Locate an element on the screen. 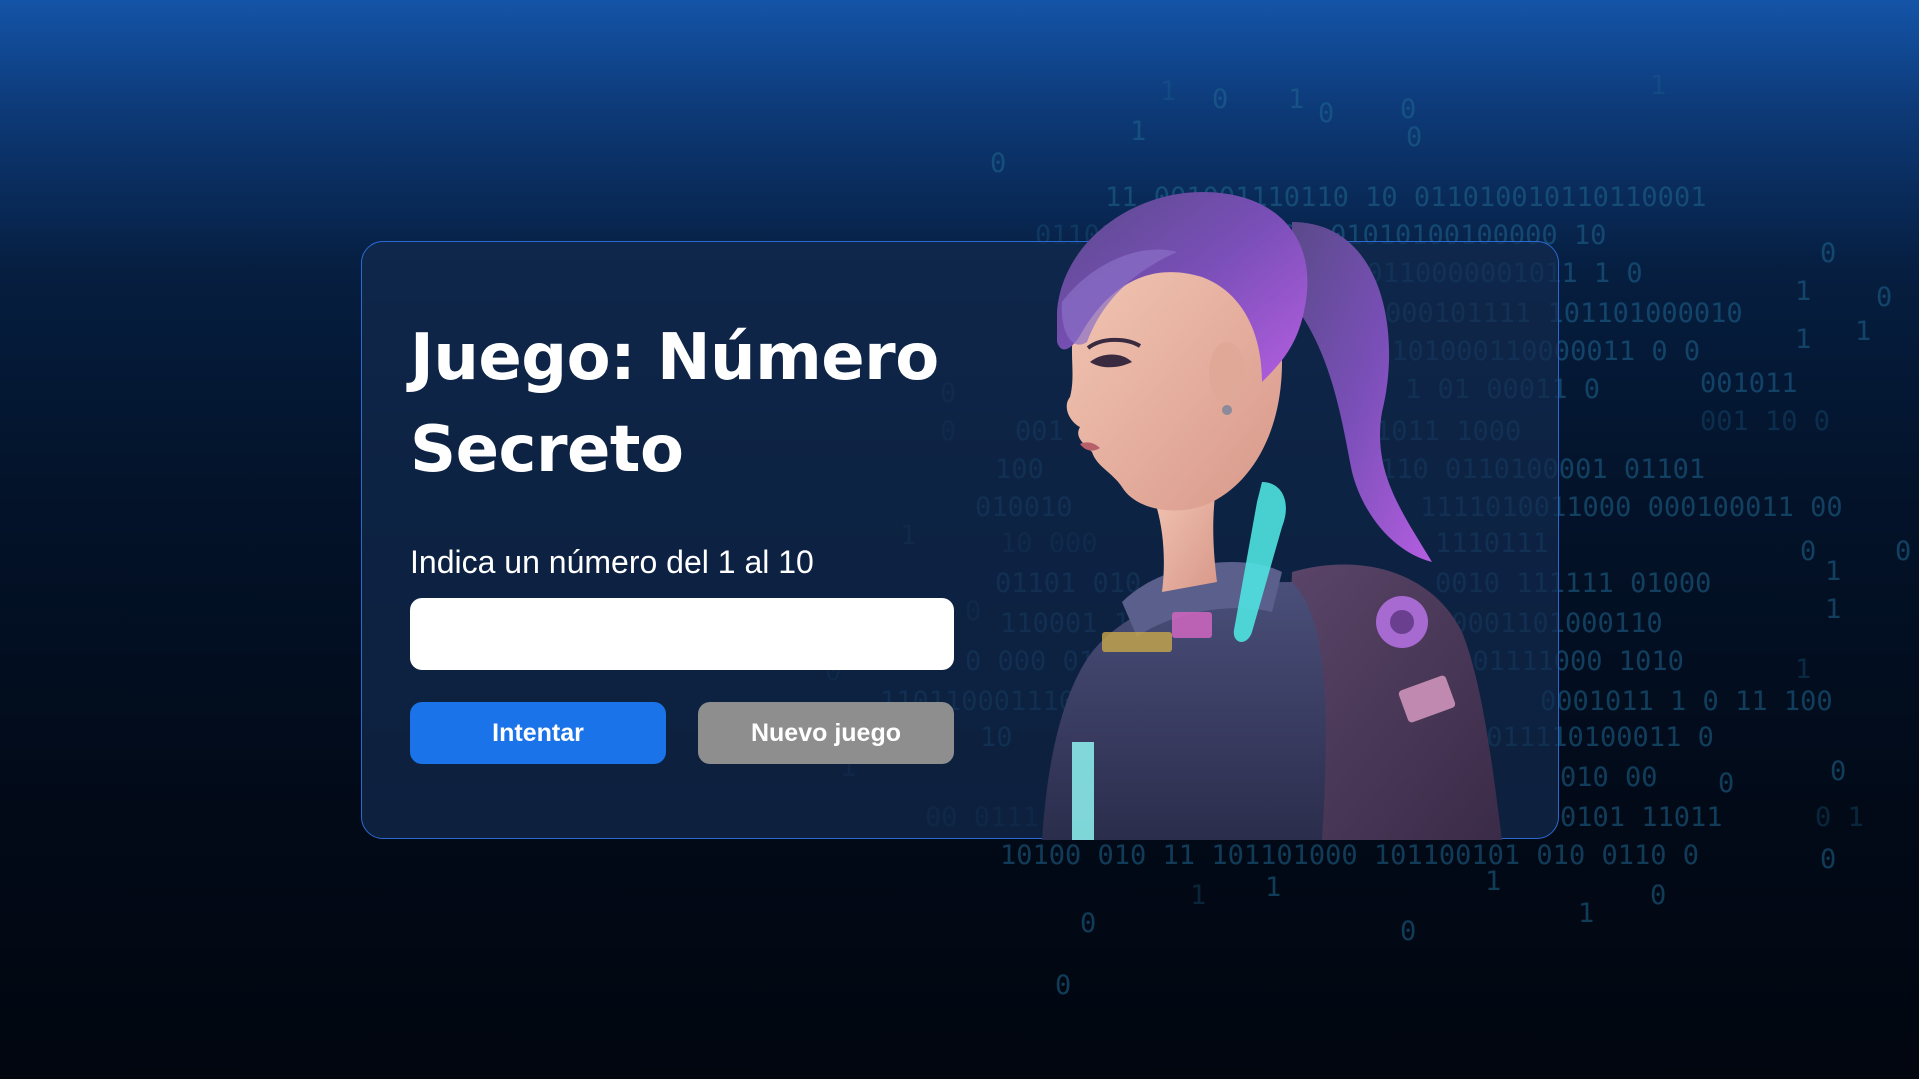 The height and width of the screenshot is (1079, 1919). svg-text: 001 10 0 is located at coordinates (1765, 421).